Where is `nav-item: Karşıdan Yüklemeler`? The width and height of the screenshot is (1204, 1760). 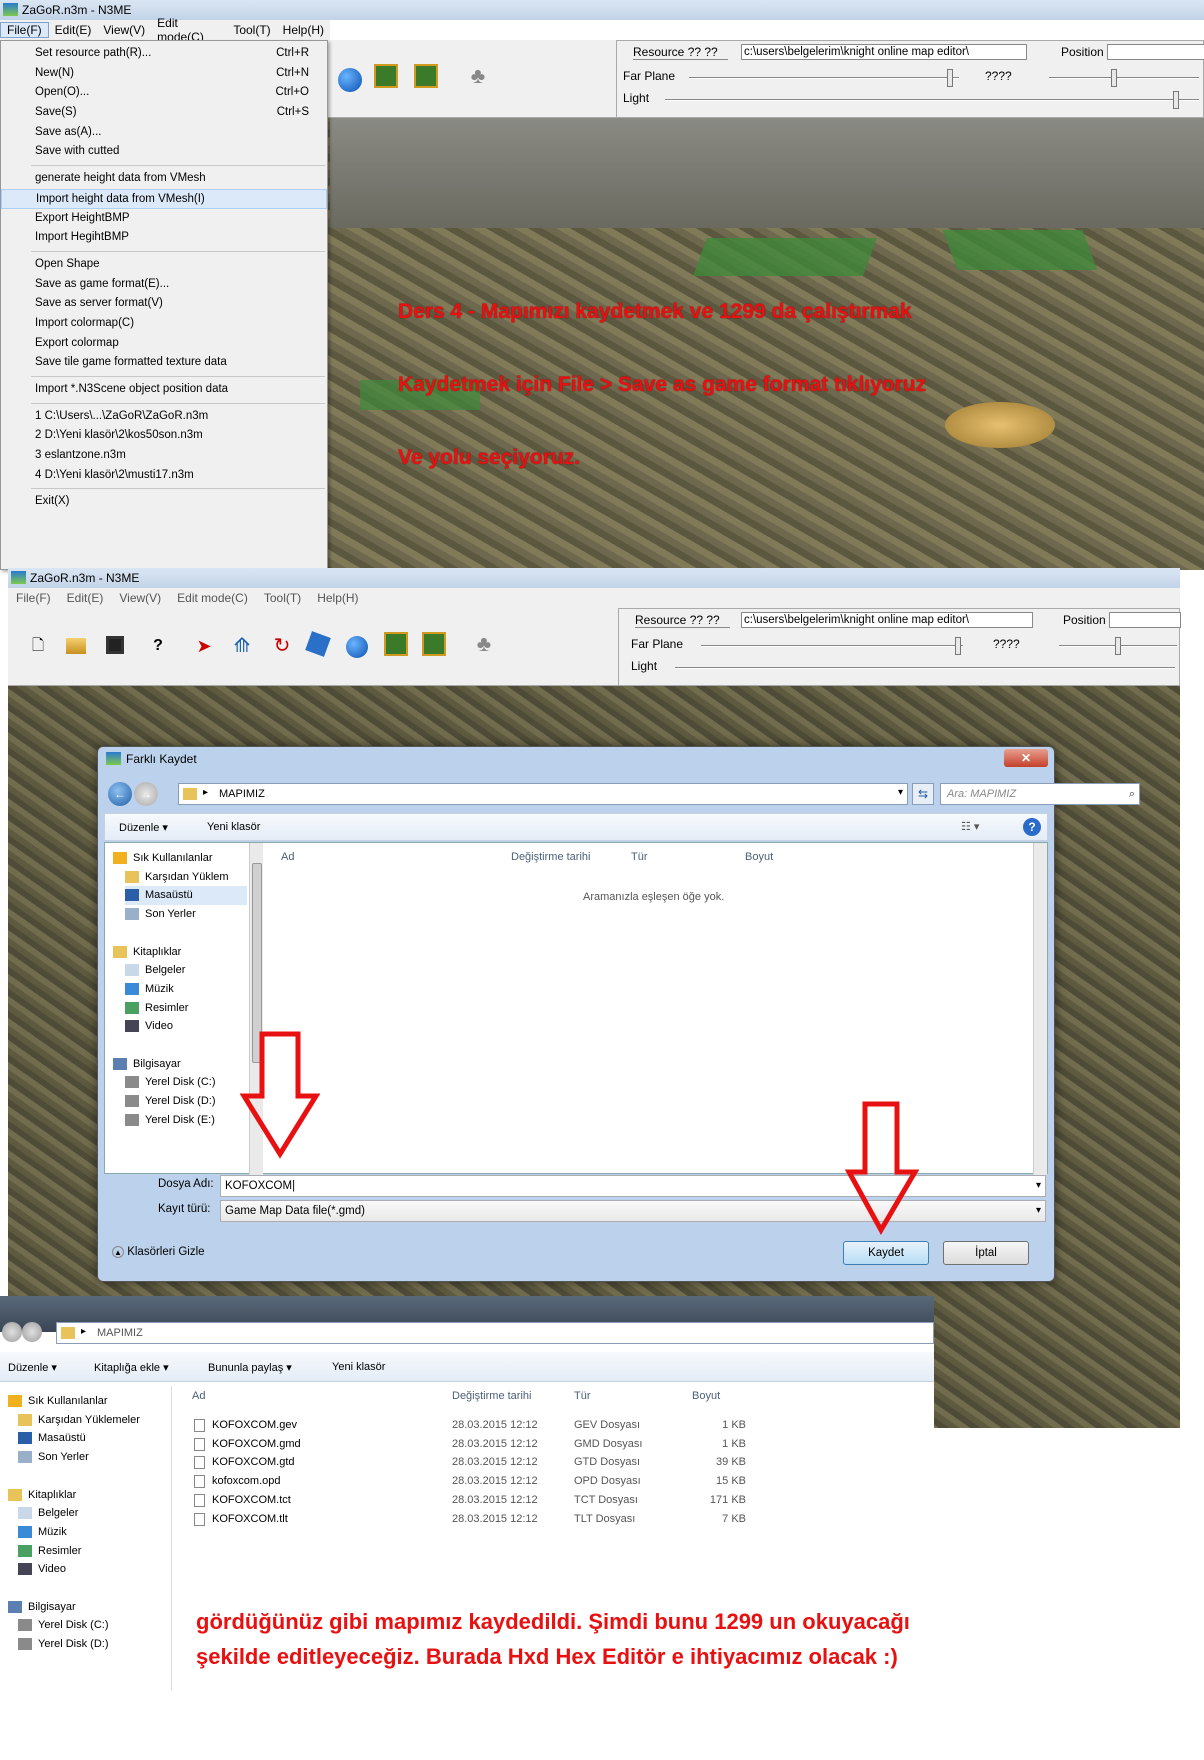 nav-item: Karşıdan Yüklemeler is located at coordinates (93, 1420).